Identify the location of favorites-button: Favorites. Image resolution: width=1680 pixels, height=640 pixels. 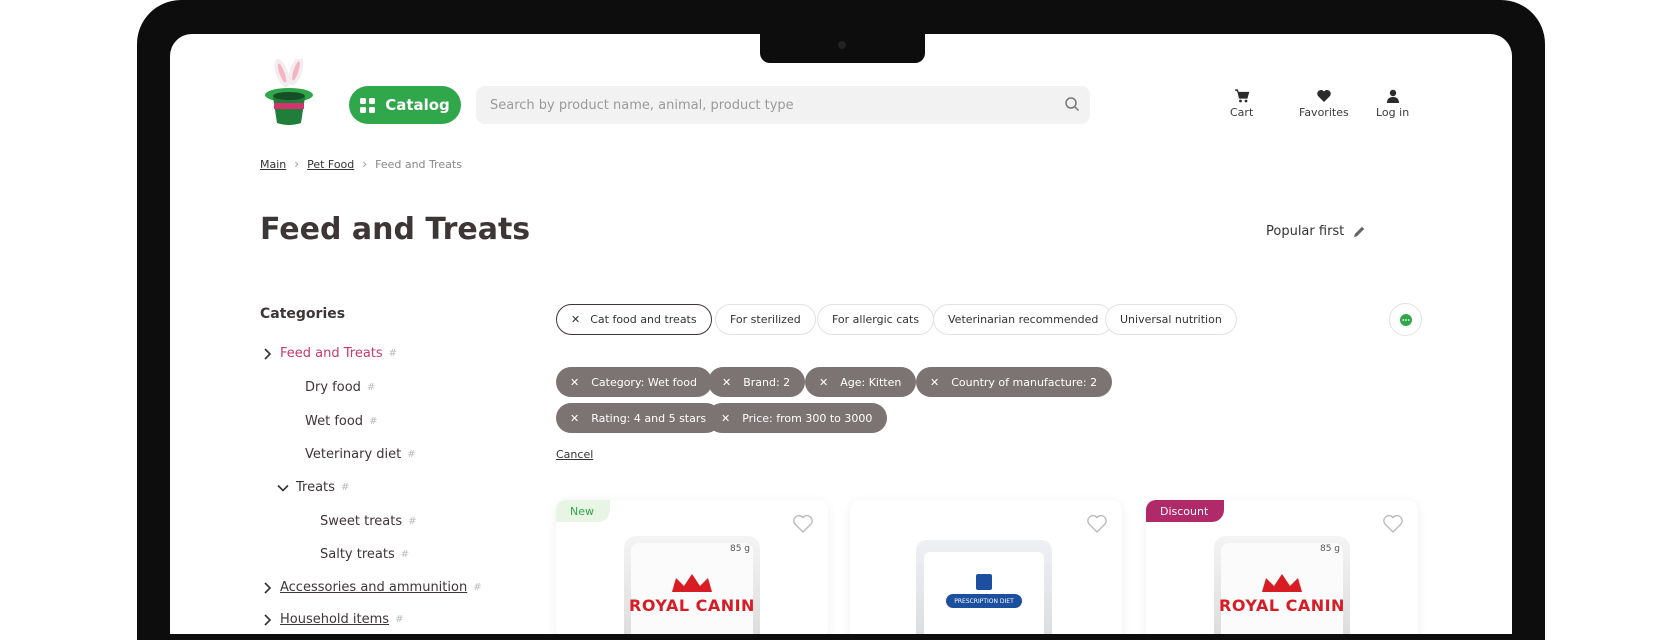
(1324, 104).